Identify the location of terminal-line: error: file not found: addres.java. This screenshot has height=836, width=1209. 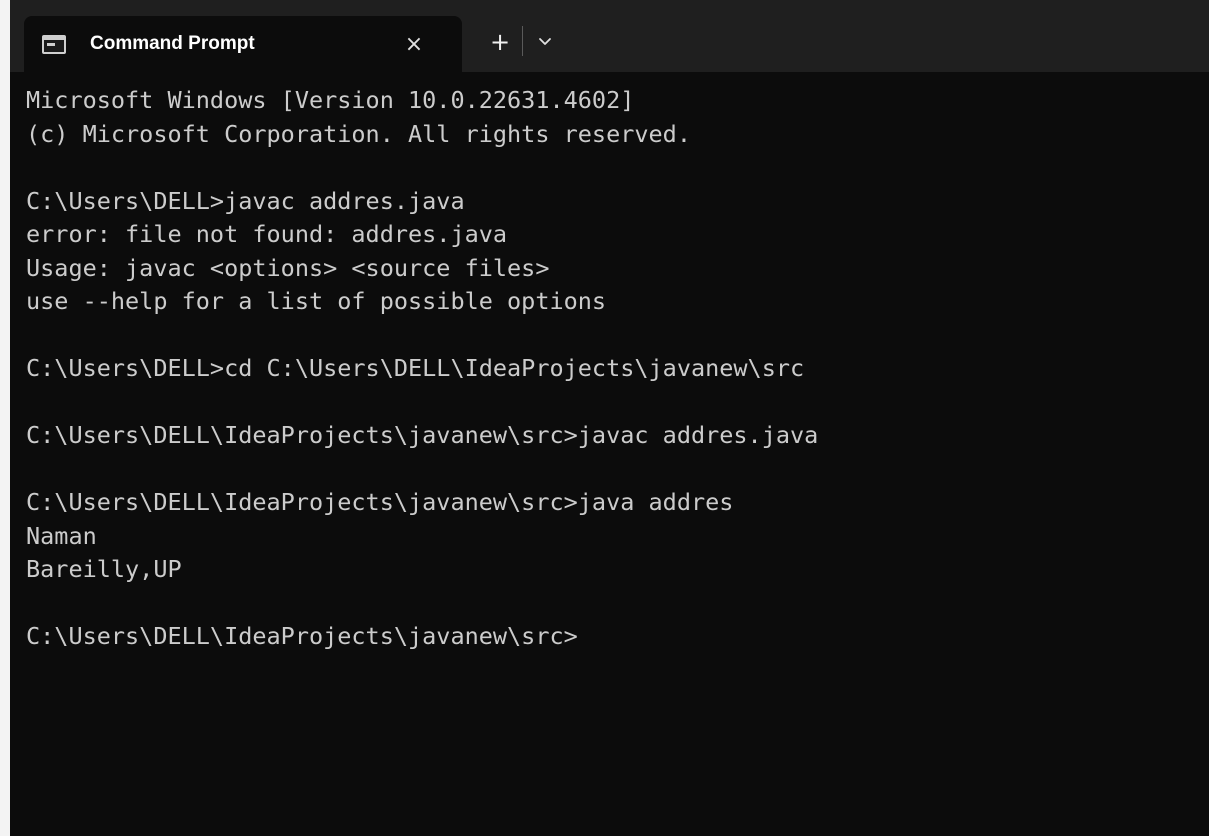
(267, 234).